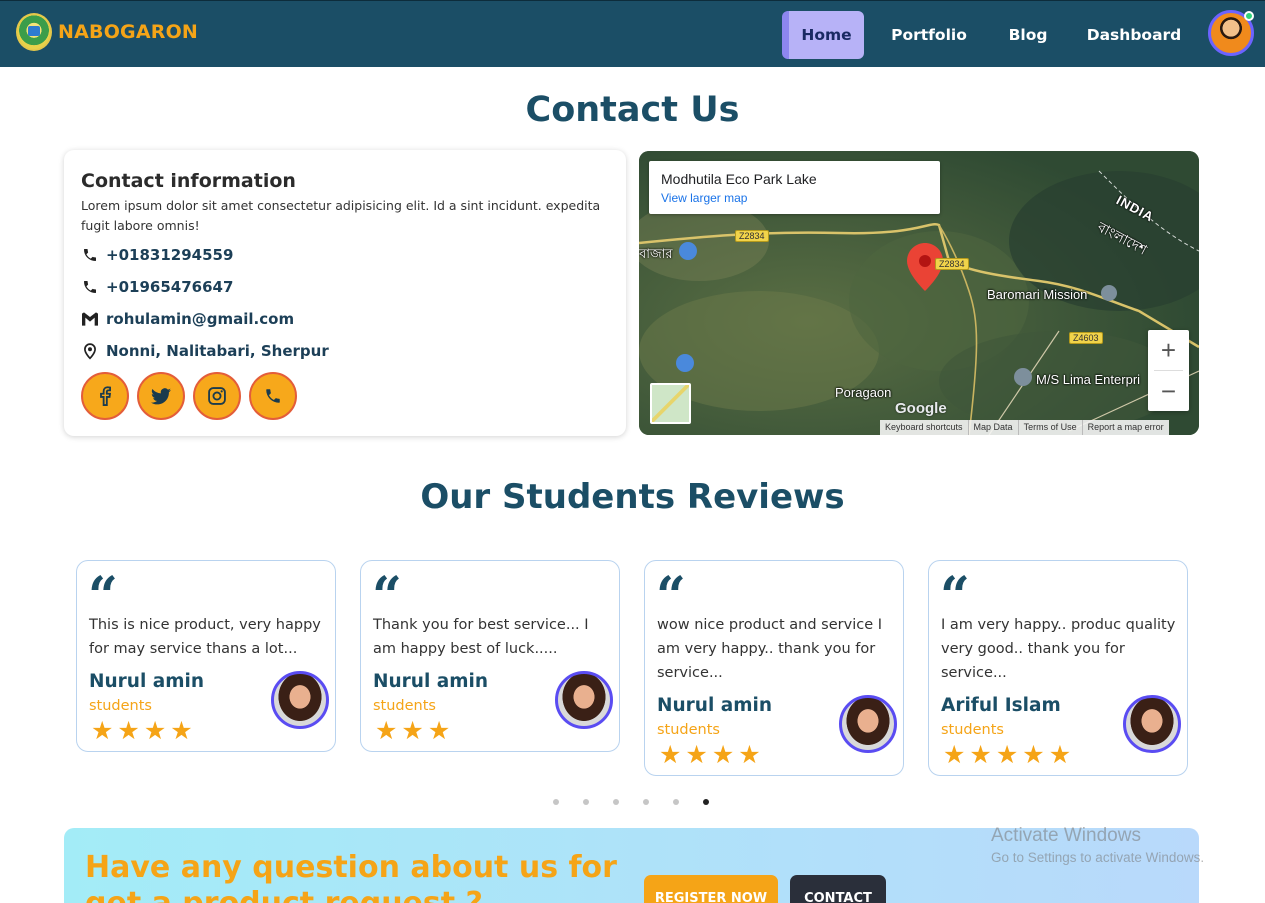 This screenshot has height=903, width=1265. What do you see at coordinates (794, 187) in the screenshot?
I see `map-place-card: Modhutila Eco Park Lake View larger map` at bounding box center [794, 187].